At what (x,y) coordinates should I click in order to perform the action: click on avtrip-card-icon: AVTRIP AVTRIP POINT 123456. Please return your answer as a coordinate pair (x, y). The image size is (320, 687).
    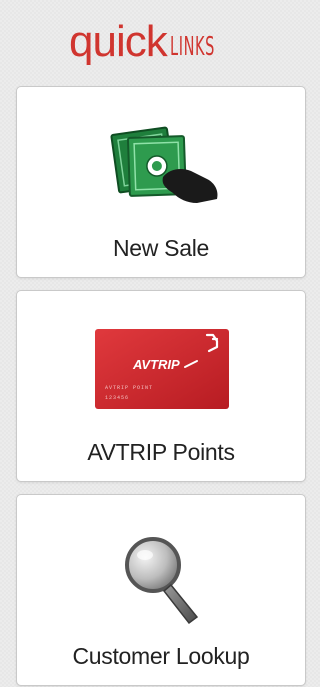
    Looking at the image, I should click on (162, 369).